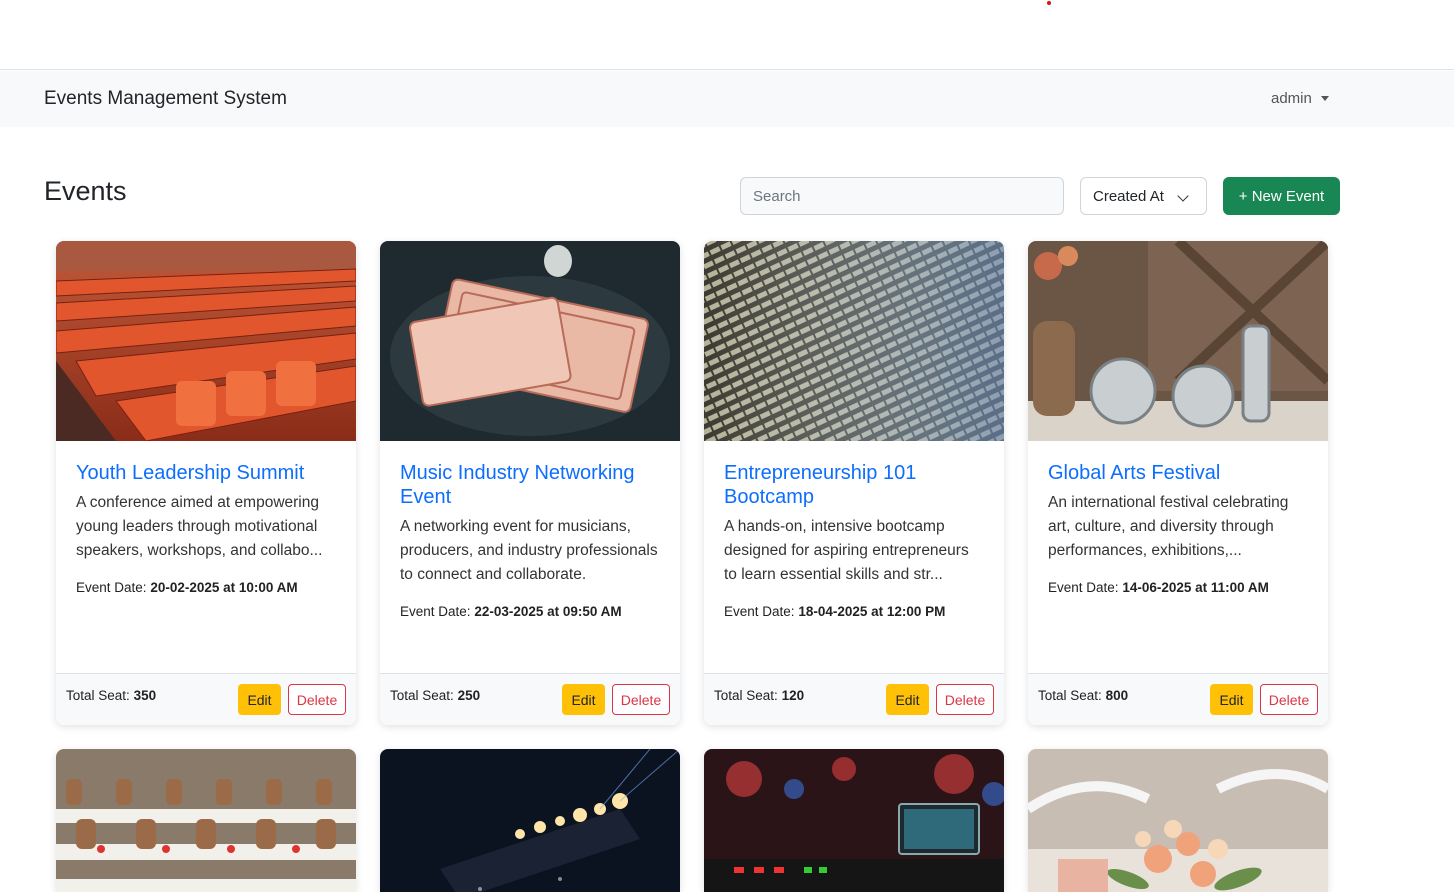  Describe the element at coordinates (1195, 587) in the screenshot. I see `event-date-value: 14-06-2025 at 11:00 AM` at that location.